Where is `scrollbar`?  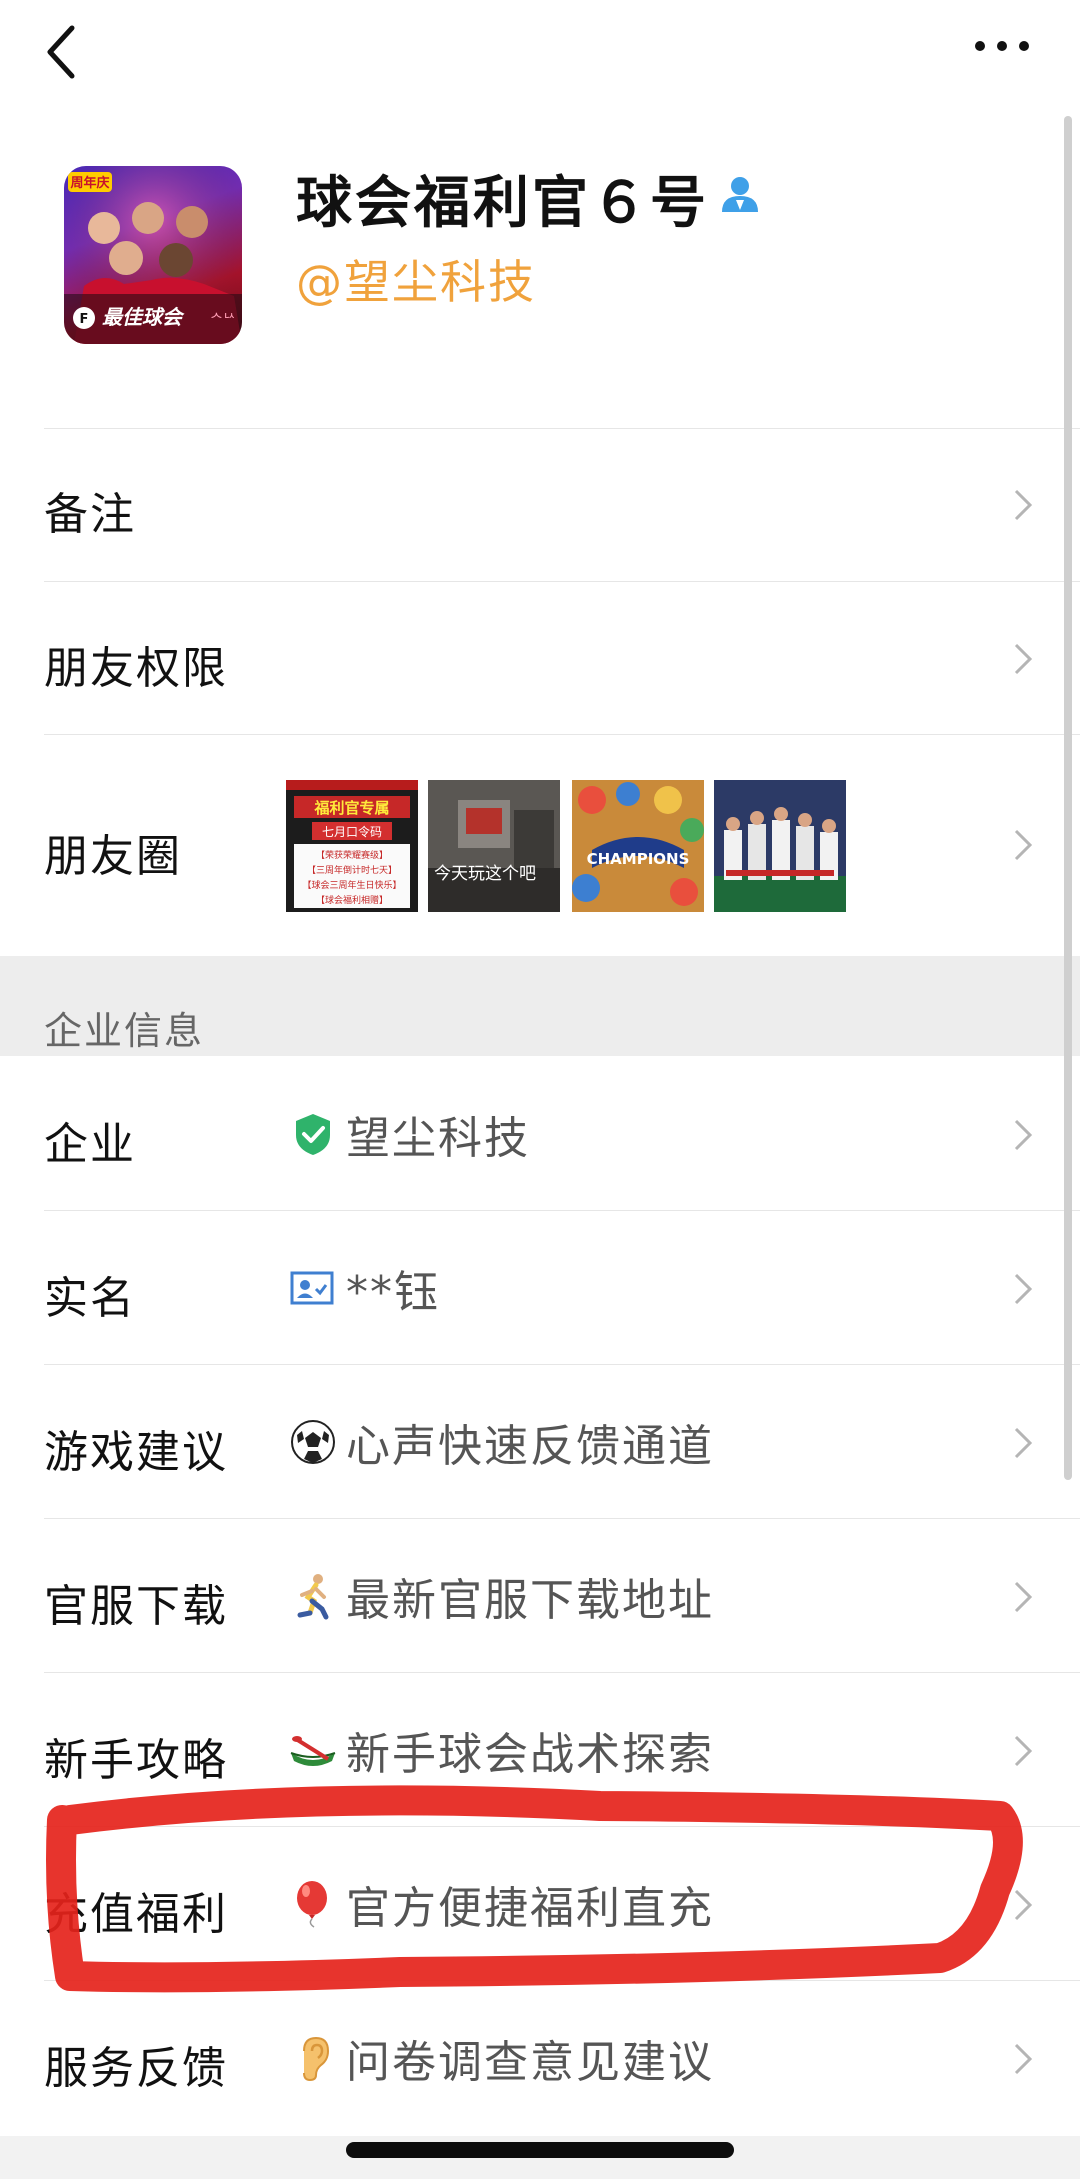
scrollbar is located at coordinates (1068, 798).